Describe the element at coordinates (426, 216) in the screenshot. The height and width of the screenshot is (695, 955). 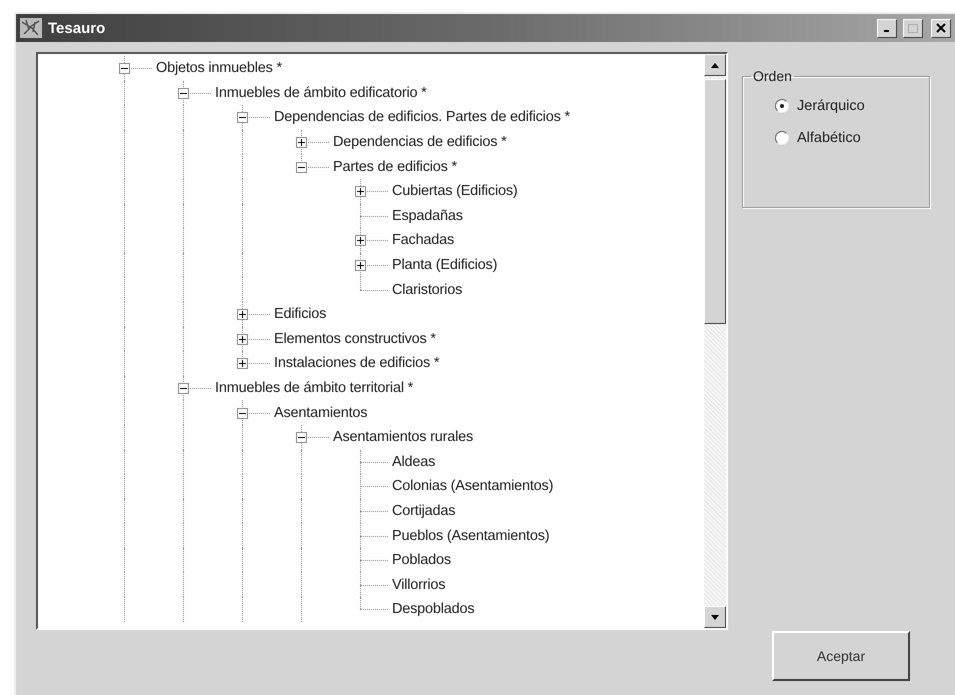
I see `tree-node-label: Espadañas` at that location.